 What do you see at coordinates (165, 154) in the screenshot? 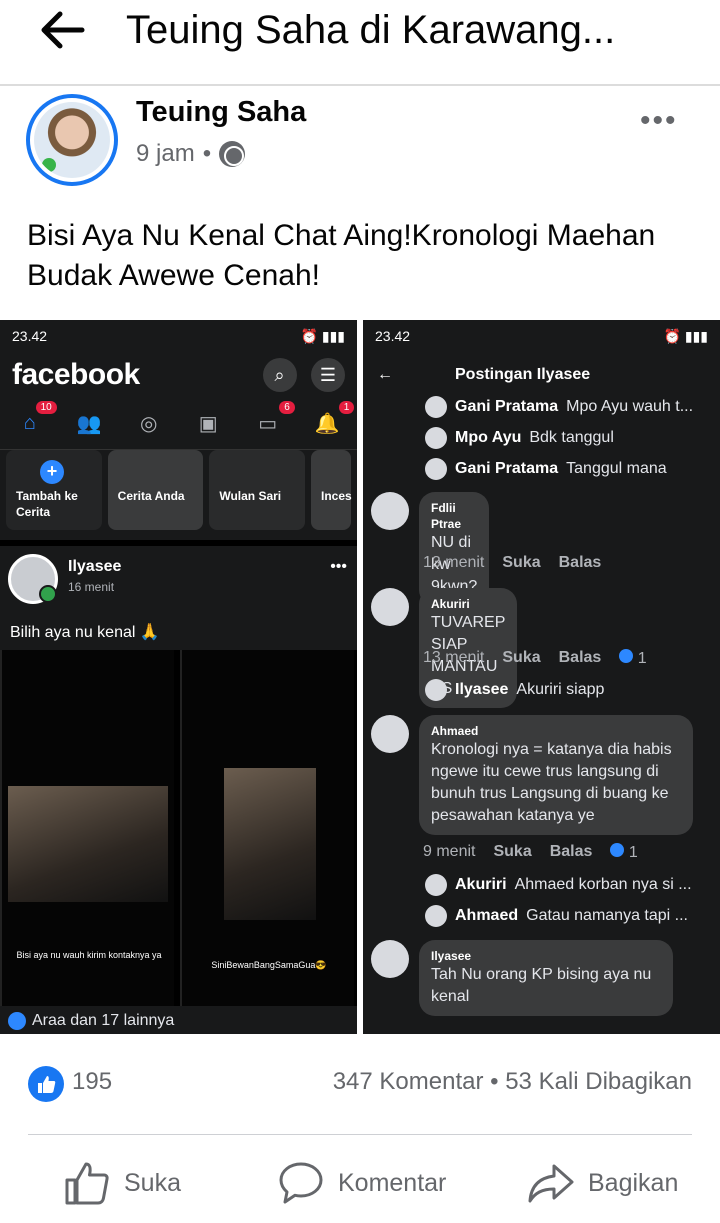
I see `post-time: 9 jam` at bounding box center [165, 154].